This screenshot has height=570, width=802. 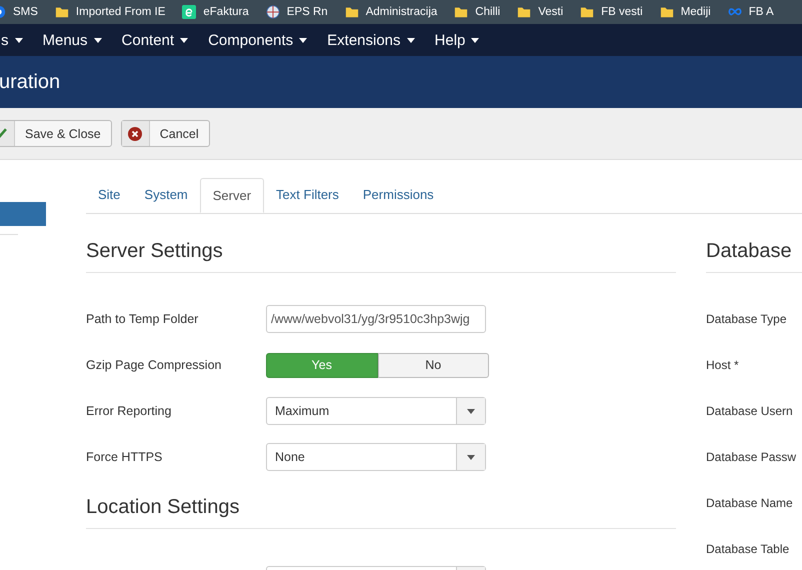 What do you see at coordinates (125, 457) in the screenshot?
I see `field-label: Force HTTPS` at bounding box center [125, 457].